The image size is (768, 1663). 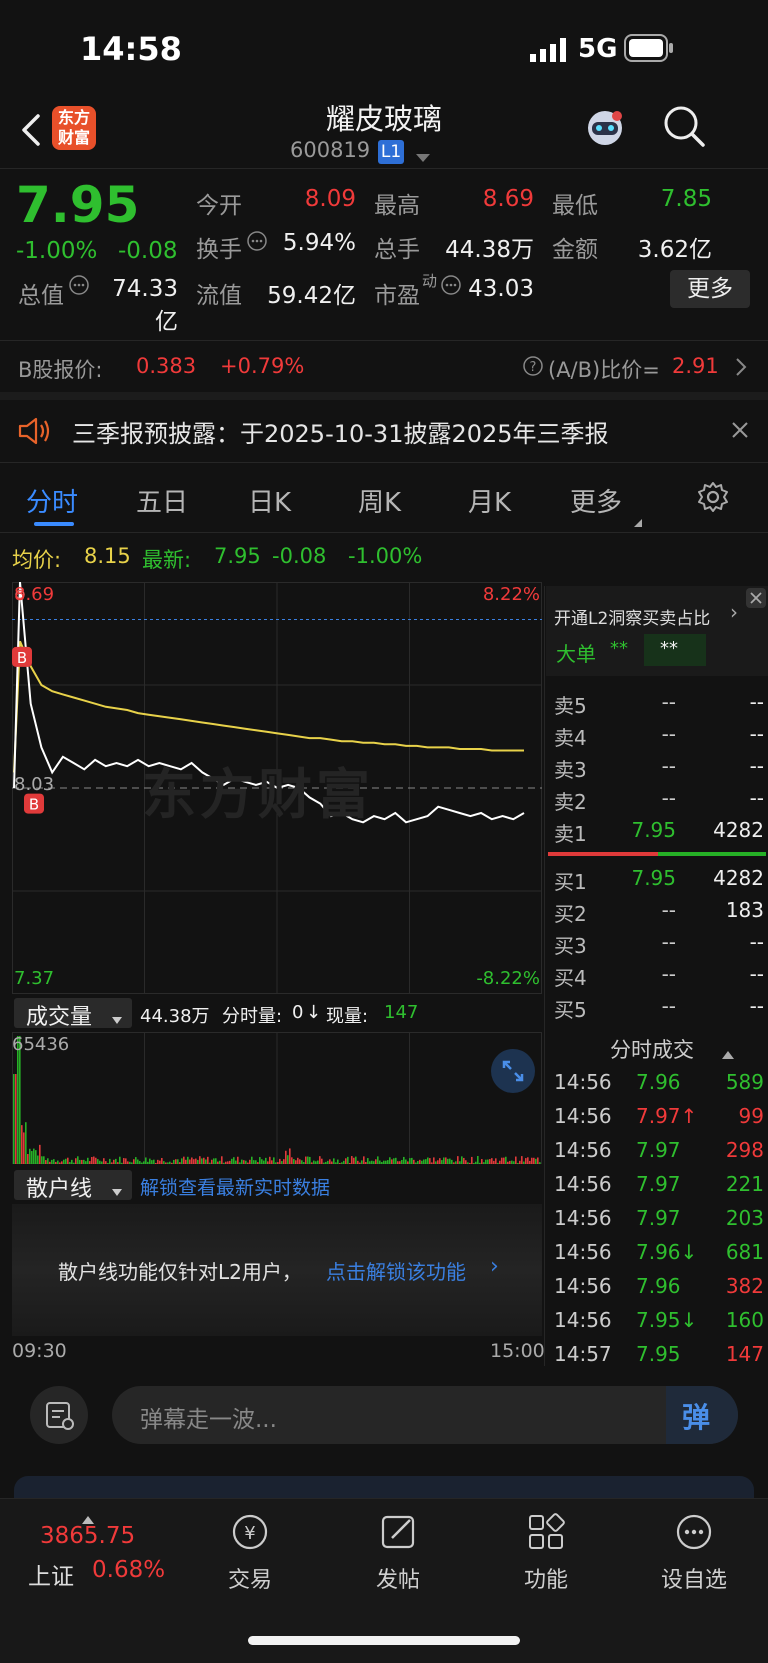 I want to click on trade-row: 14:56 7.97 221, so click(x=659, y=1188).